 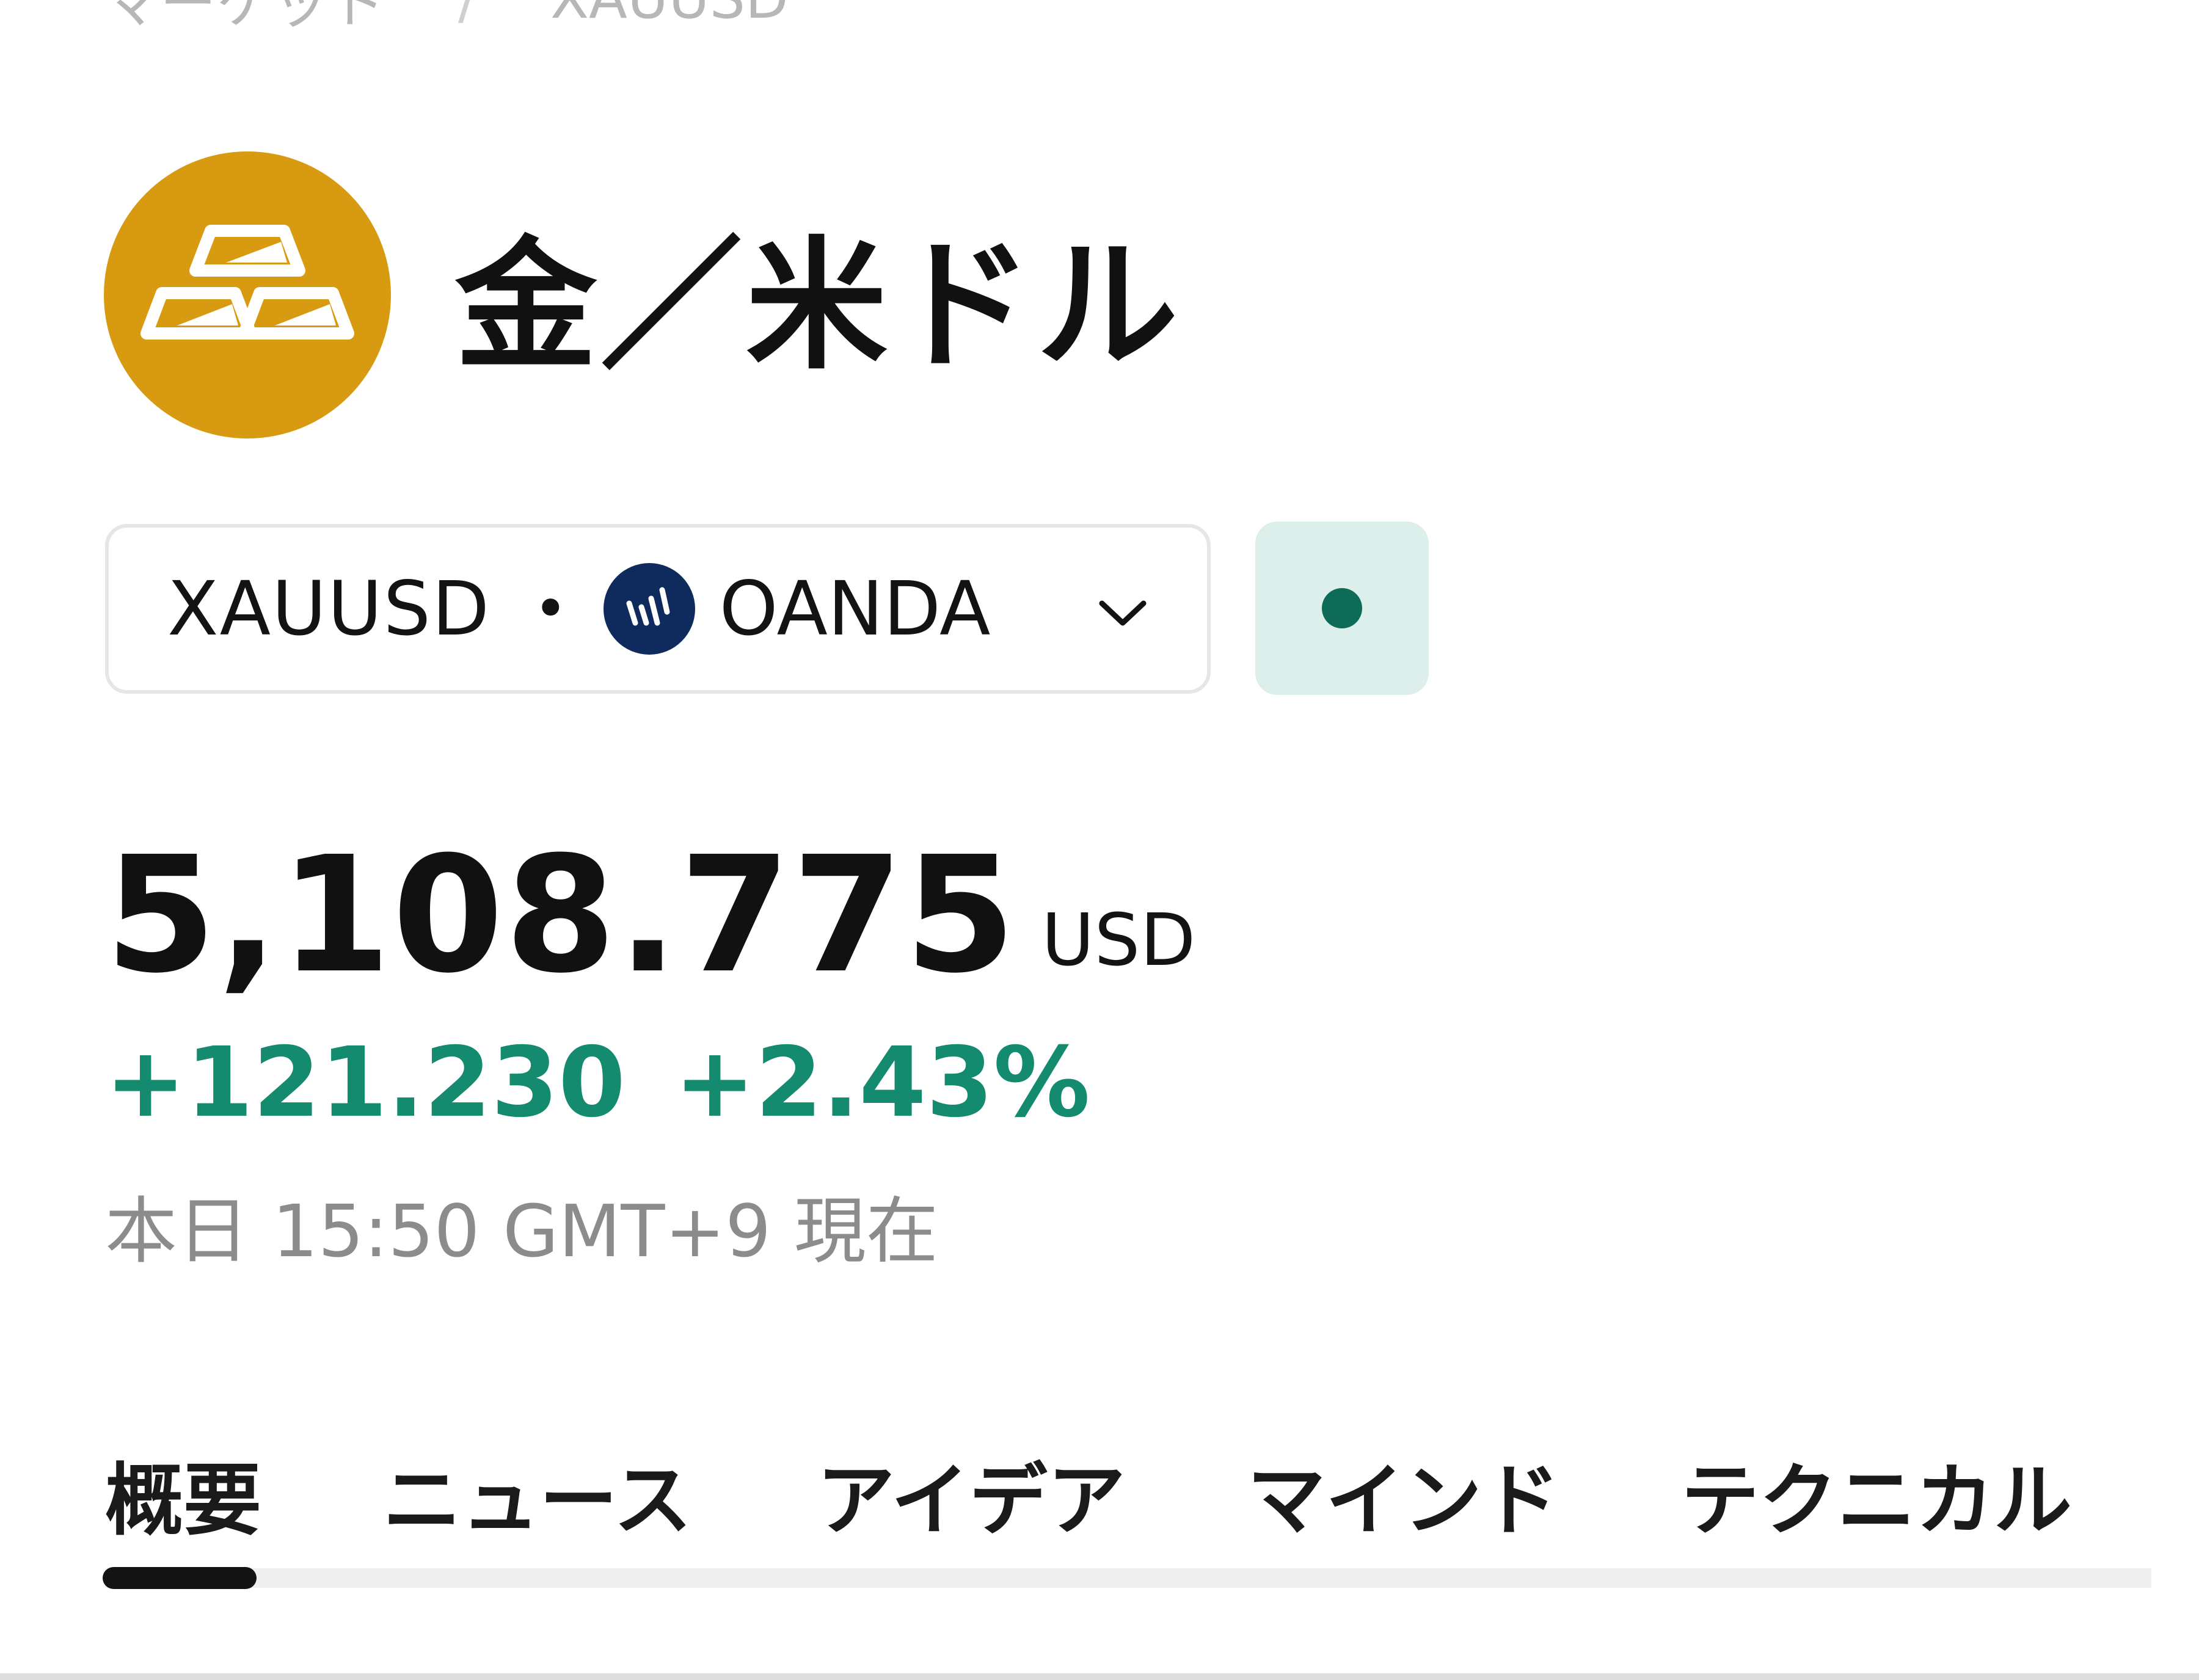 I want to click on market-status-button, so click(x=1342, y=608).